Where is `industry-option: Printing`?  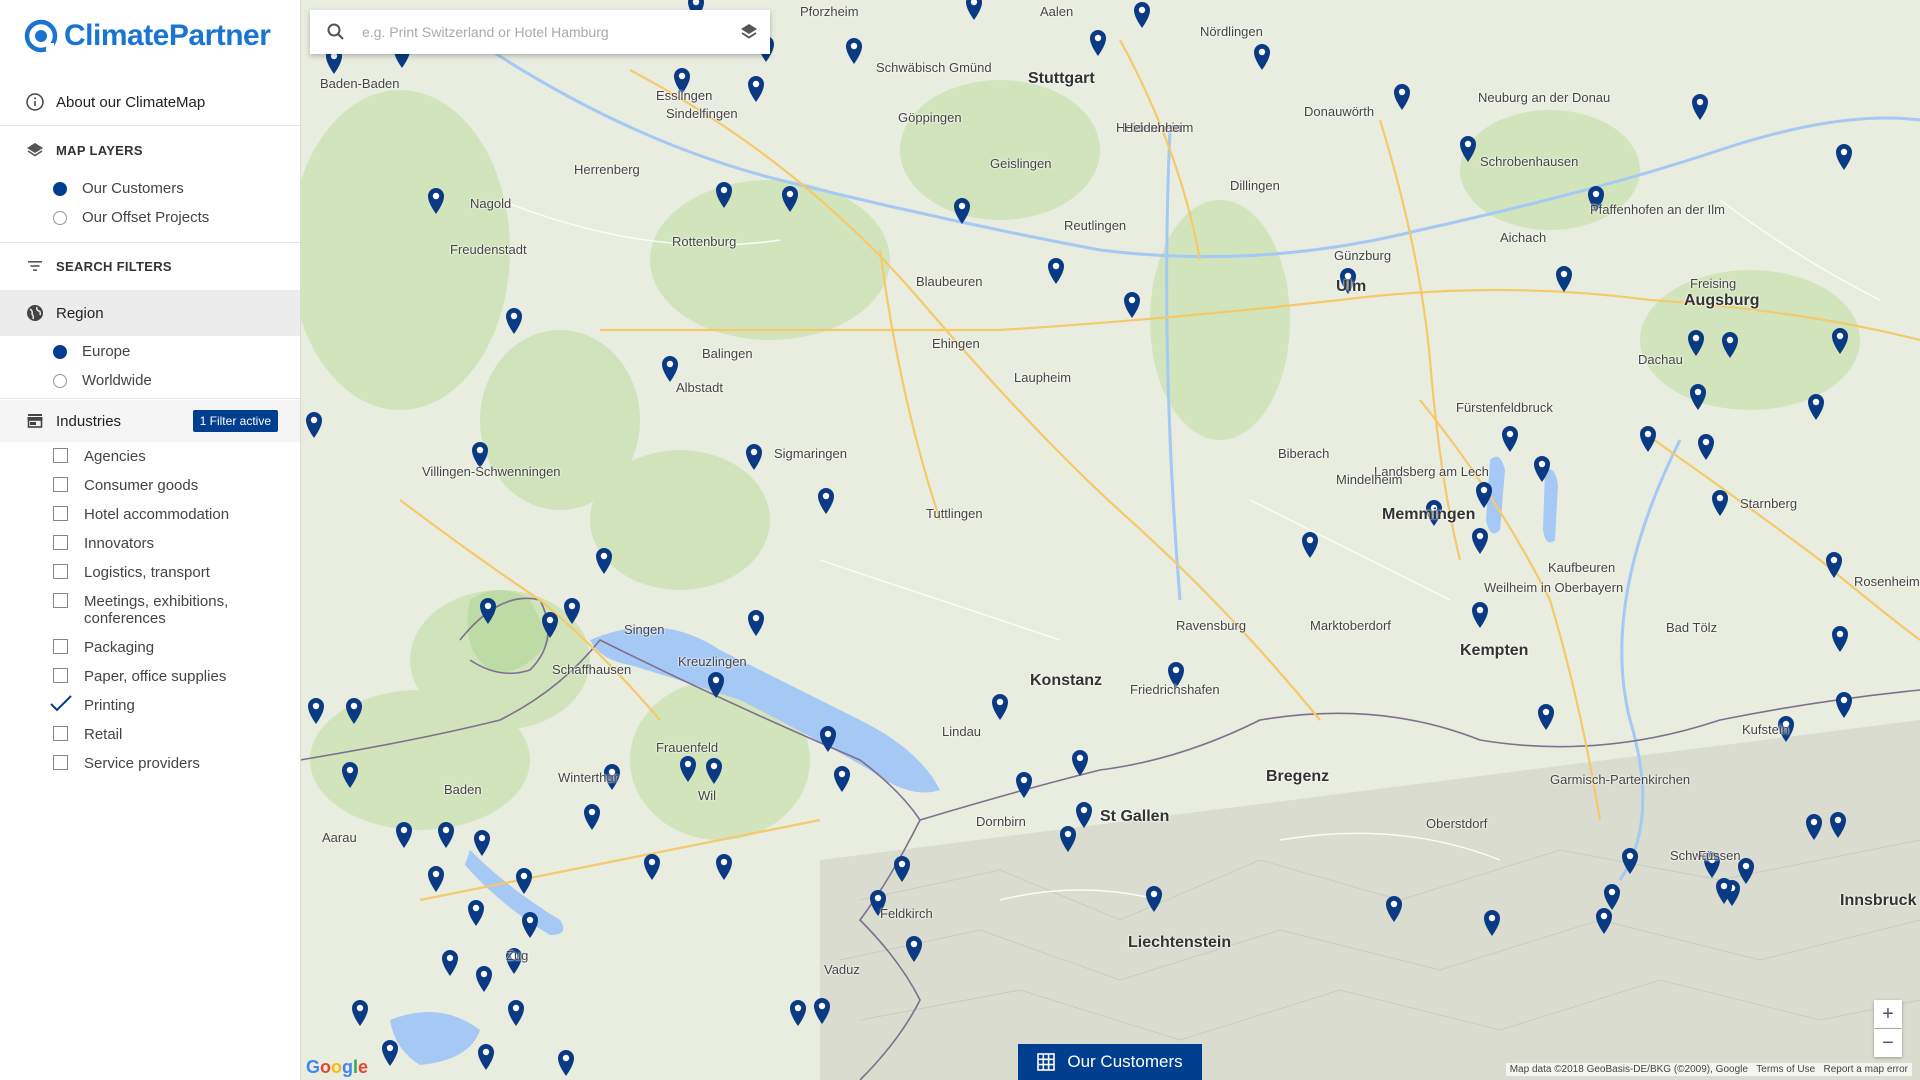 industry-option: Printing is located at coordinates (92, 704).